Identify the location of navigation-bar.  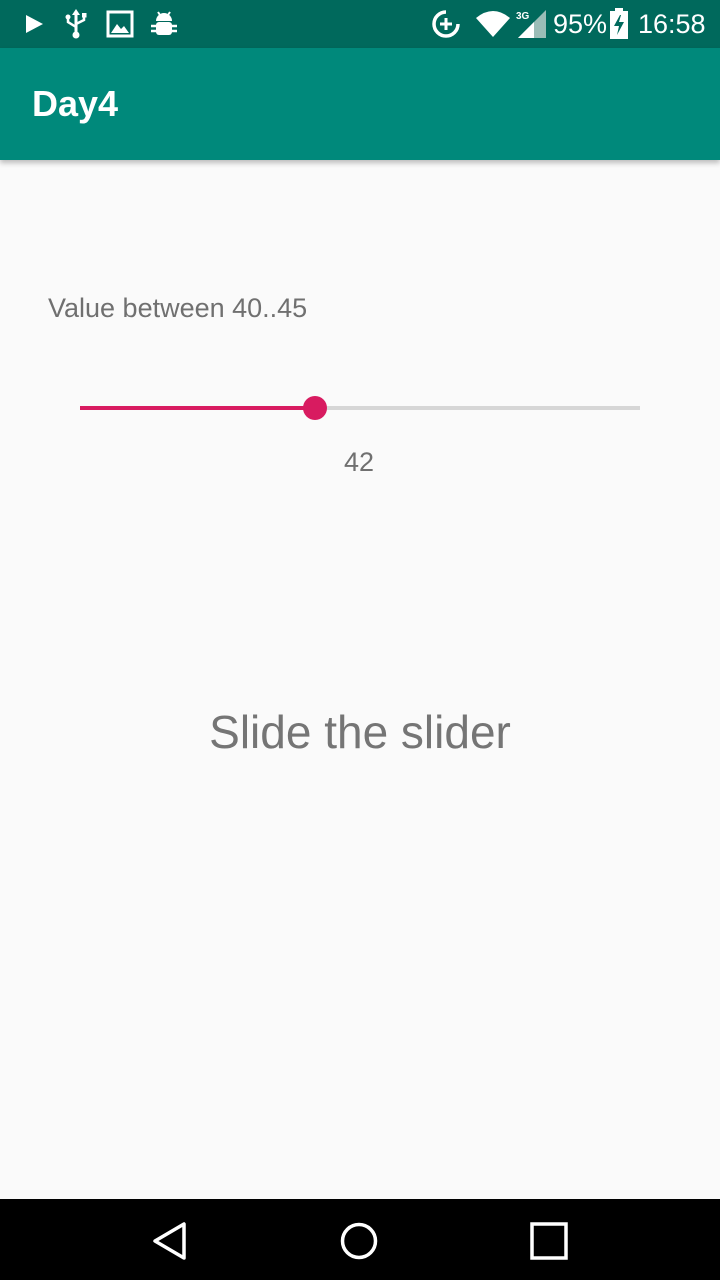
(360, 1239).